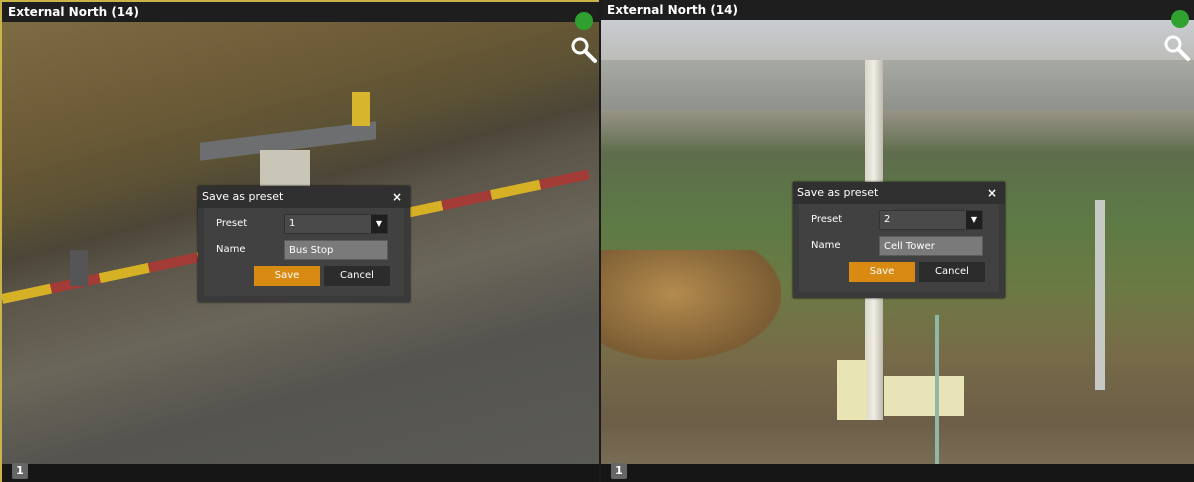  Describe the element at coordinates (931, 220) in the screenshot. I see `preset-select: 2 ▼` at that location.